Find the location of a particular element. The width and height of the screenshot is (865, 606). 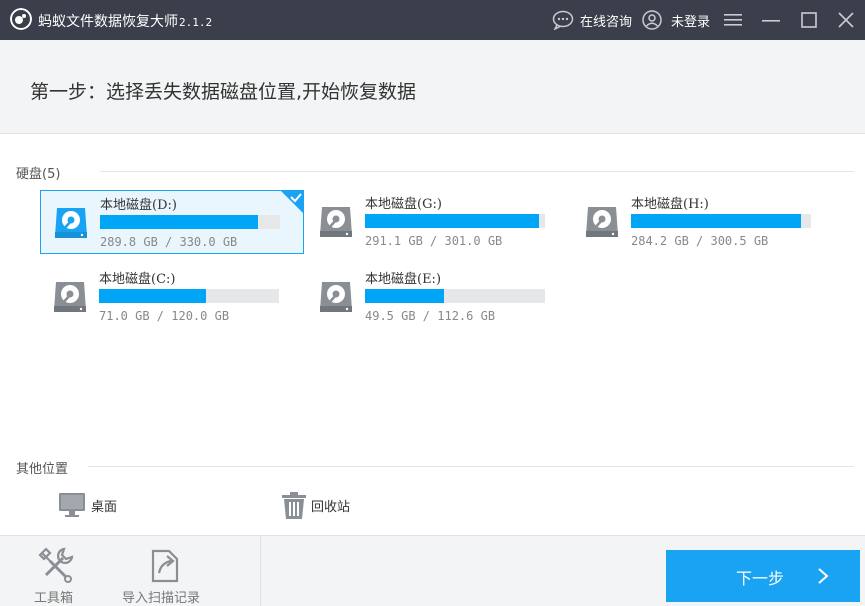

disks-section-label: 硬盘(5) is located at coordinates (38, 172).